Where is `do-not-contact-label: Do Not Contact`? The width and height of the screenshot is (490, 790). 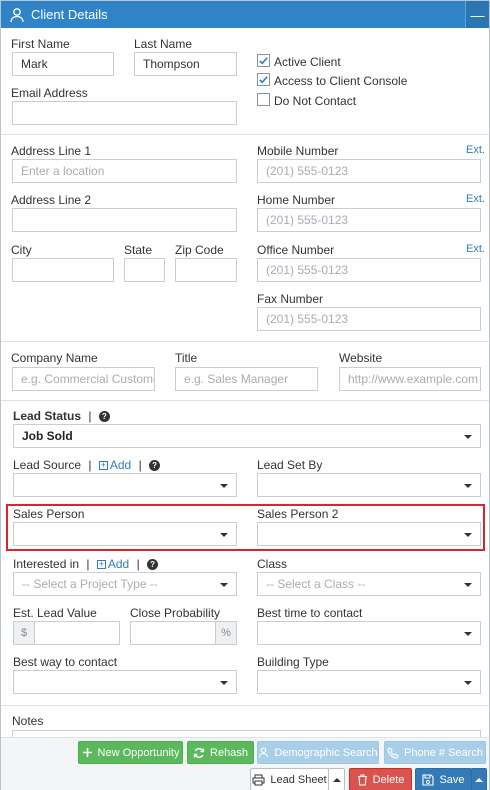
do-not-contact-label: Do Not Contact is located at coordinates (315, 101).